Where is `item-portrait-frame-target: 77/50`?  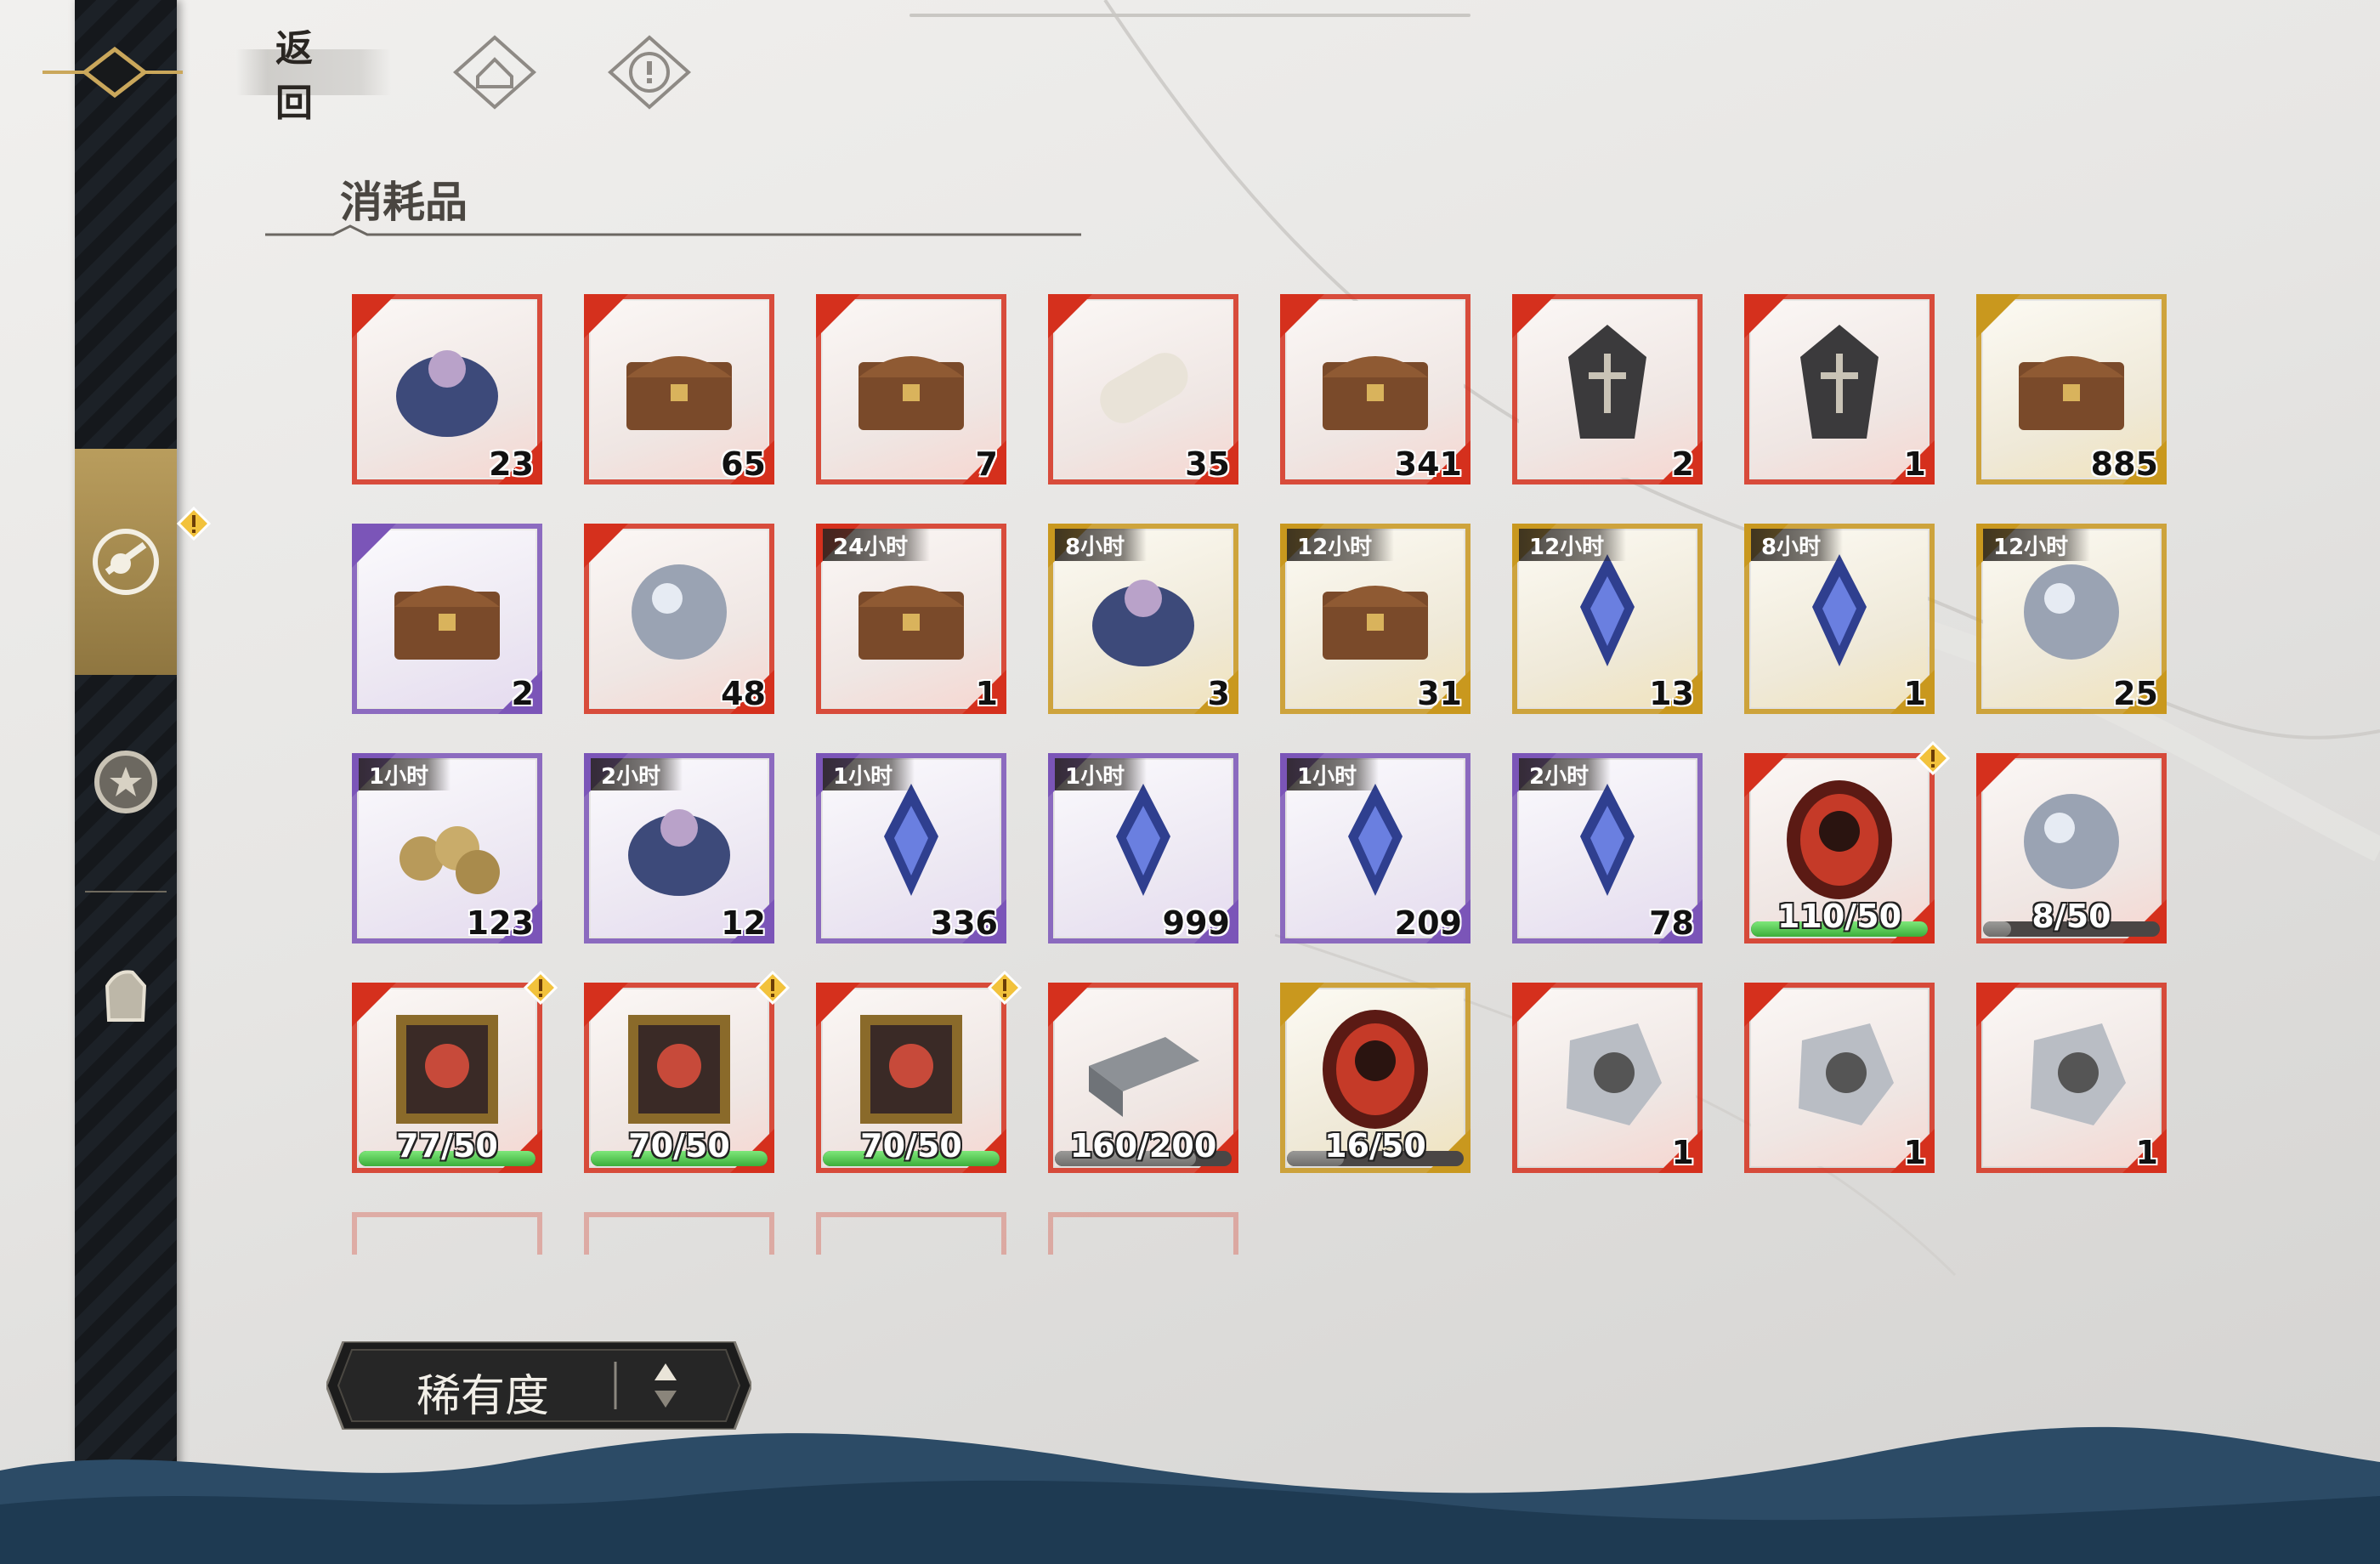
item-portrait-frame-target: 77/50 is located at coordinates (447, 1078).